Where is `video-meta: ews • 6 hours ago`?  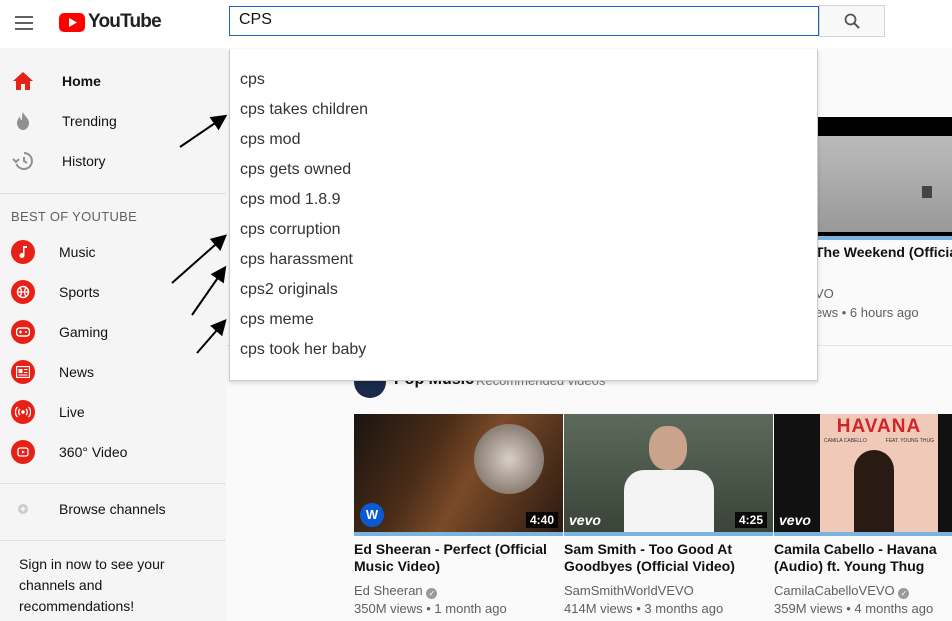 video-meta: ews • 6 hours ago is located at coordinates (867, 312).